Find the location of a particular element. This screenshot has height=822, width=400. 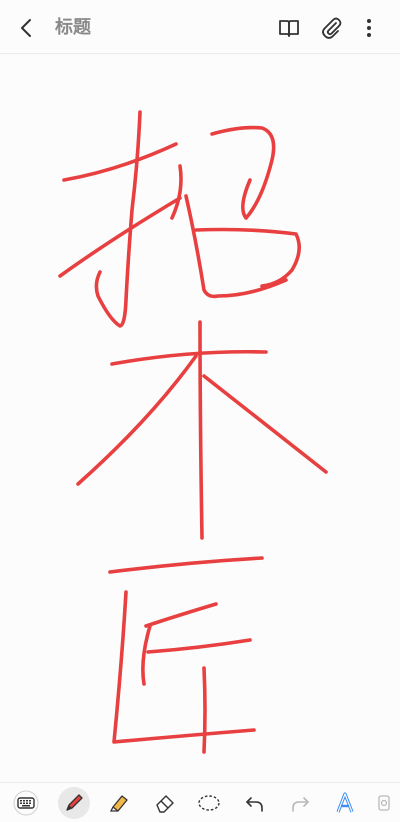

text-style-icon is located at coordinates (345, 802).